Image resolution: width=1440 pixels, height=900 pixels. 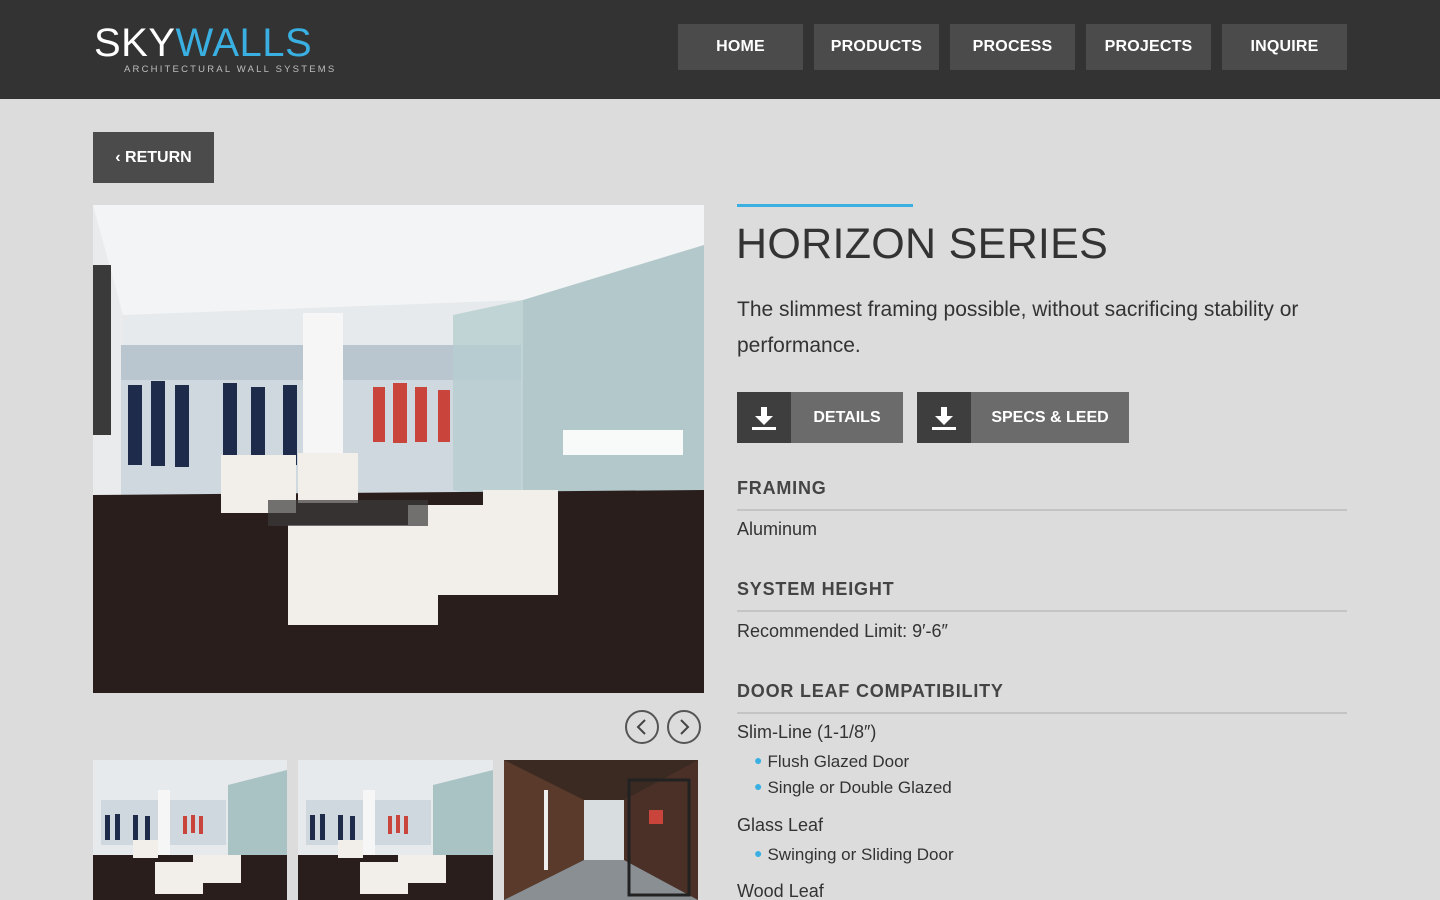 I want to click on logo-tagline: ARCHITECTURAL WALL SYSTEMS, so click(x=230, y=69).